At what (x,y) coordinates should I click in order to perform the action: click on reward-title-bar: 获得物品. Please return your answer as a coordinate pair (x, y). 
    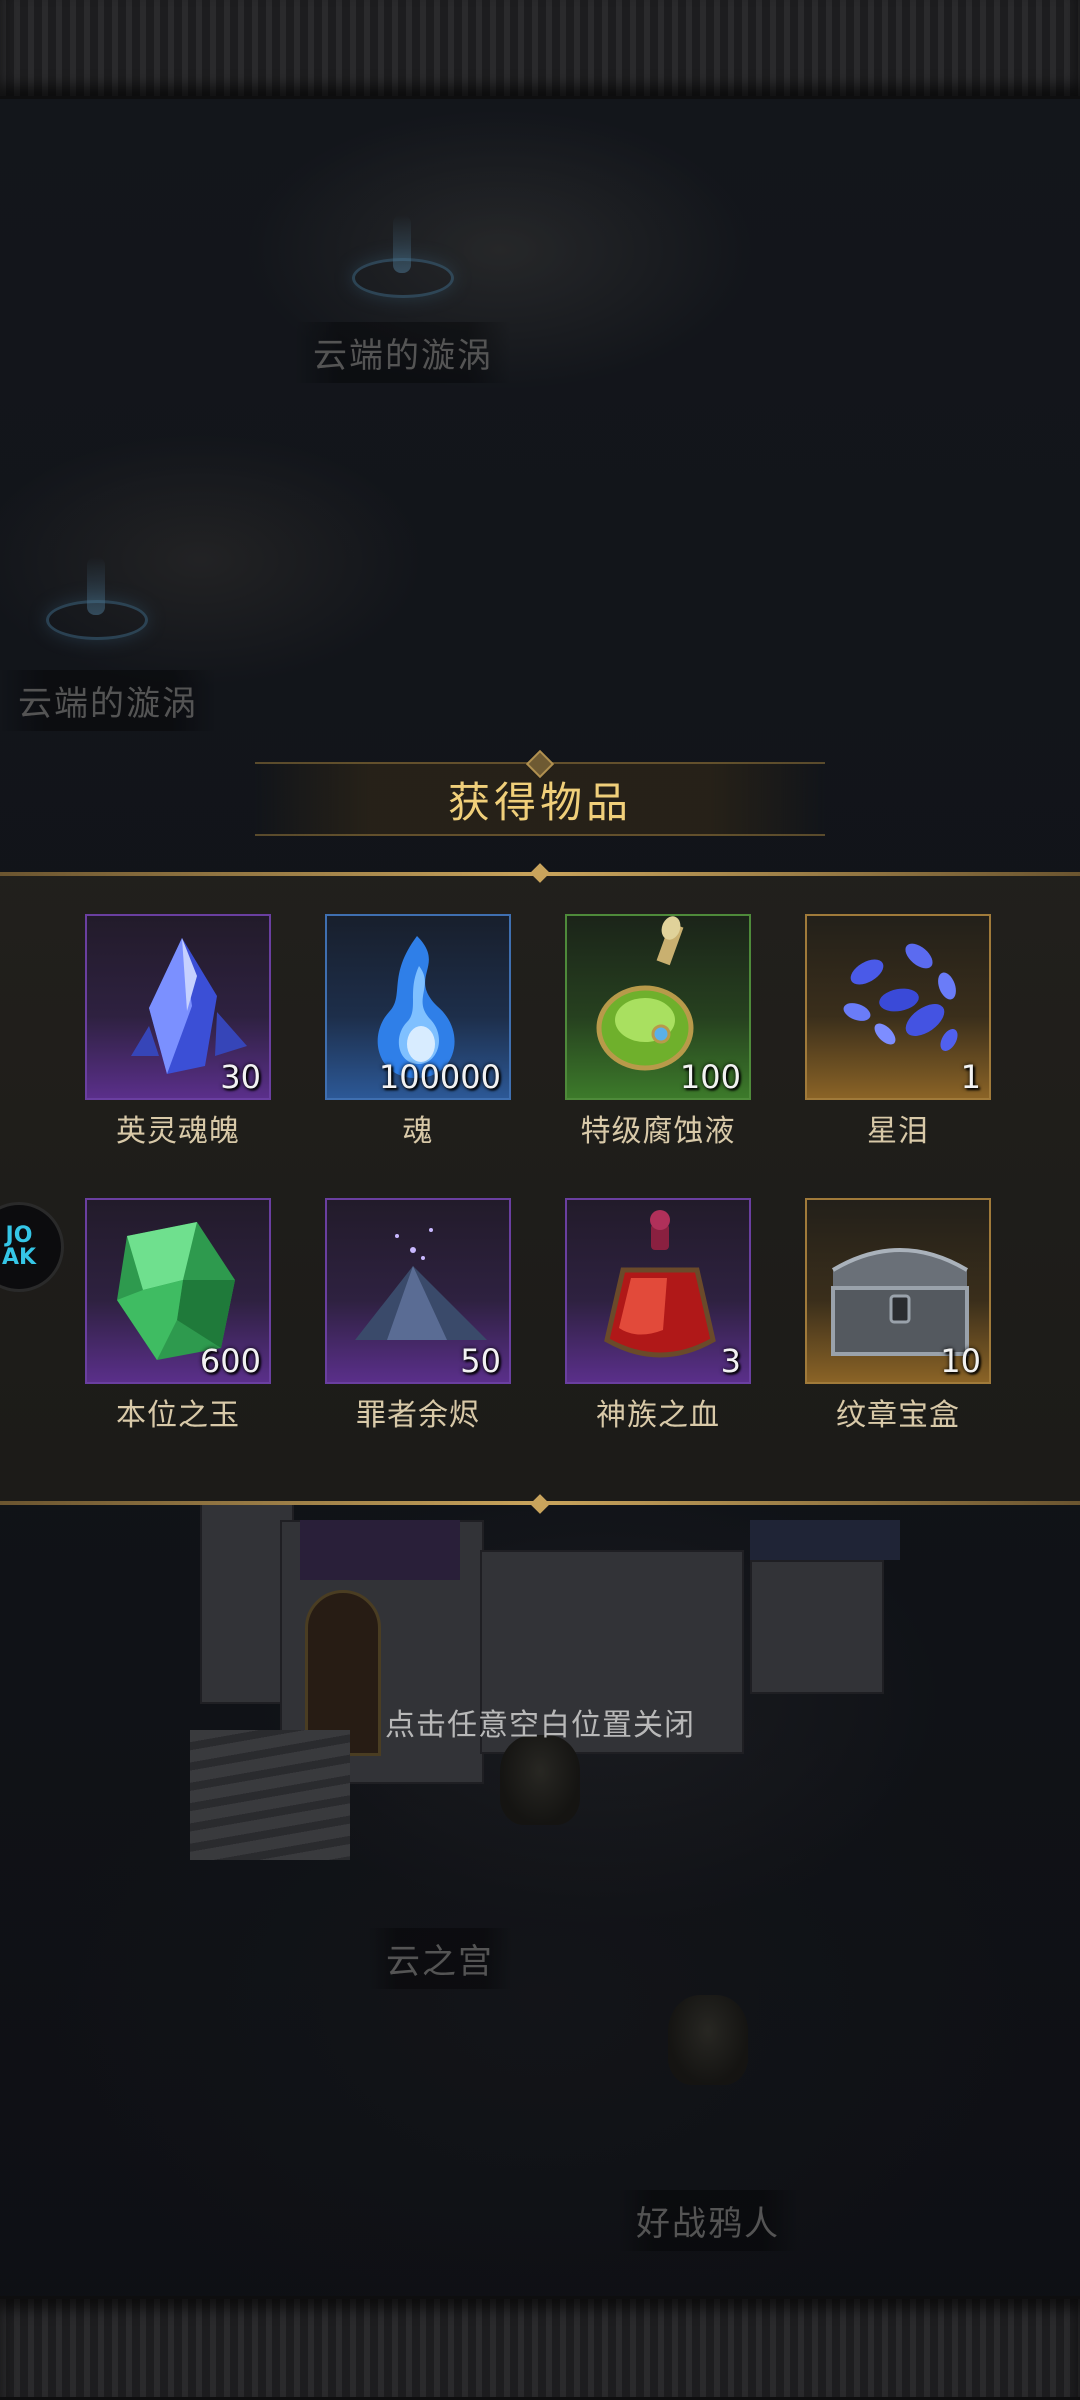
    Looking at the image, I should click on (540, 792).